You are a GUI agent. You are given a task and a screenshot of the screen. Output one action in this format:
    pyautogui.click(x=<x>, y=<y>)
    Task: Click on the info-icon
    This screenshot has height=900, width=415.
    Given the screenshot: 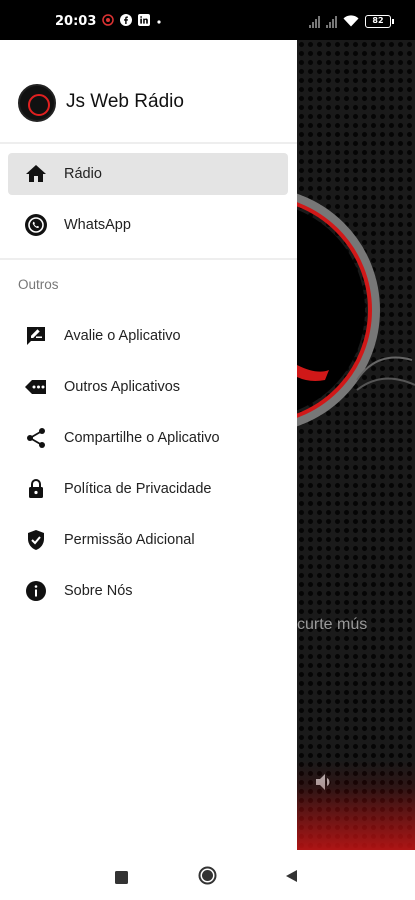 What is the action you would take?
    pyautogui.click(x=36, y=591)
    